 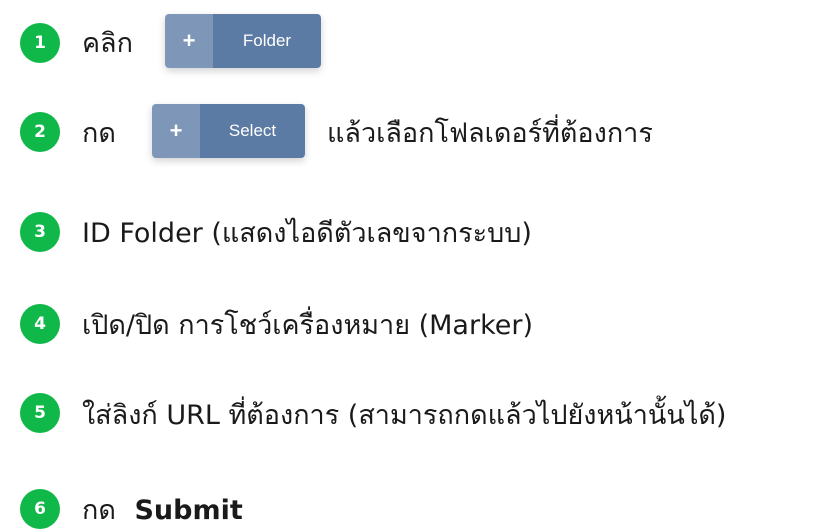 What do you see at coordinates (267, 41) in the screenshot?
I see `add-folder-button-label: Folder` at bounding box center [267, 41].